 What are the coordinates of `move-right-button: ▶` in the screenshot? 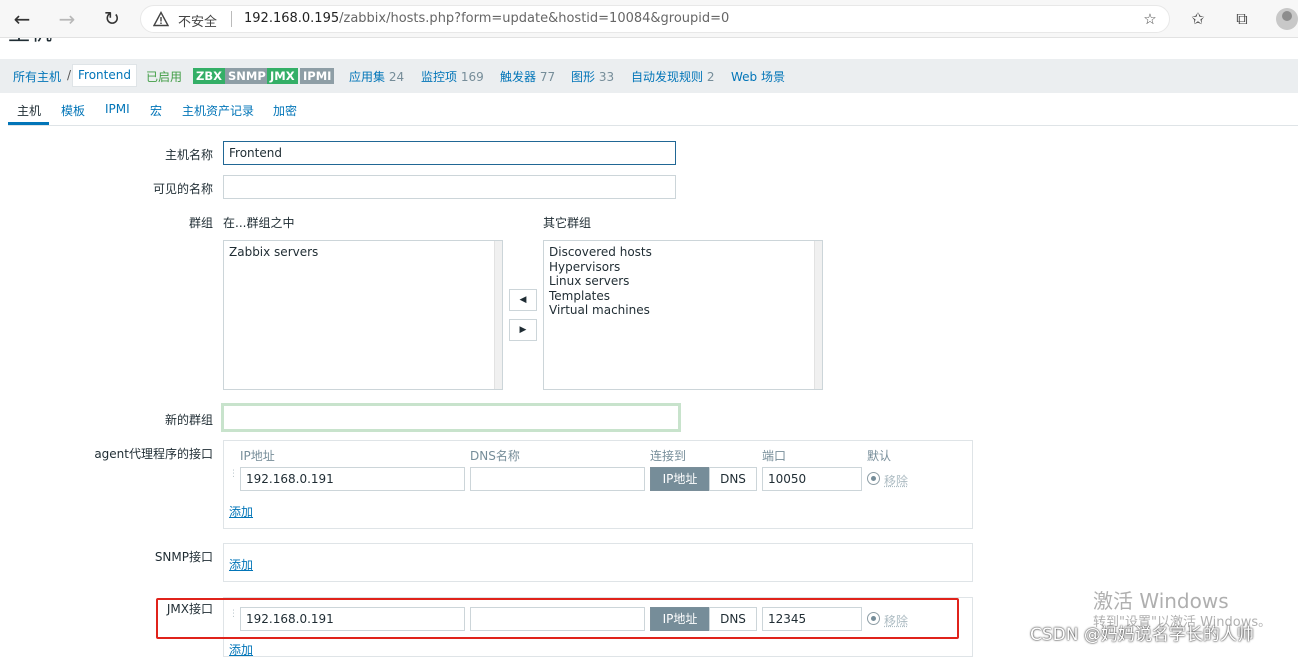 It's located at (523, 330).